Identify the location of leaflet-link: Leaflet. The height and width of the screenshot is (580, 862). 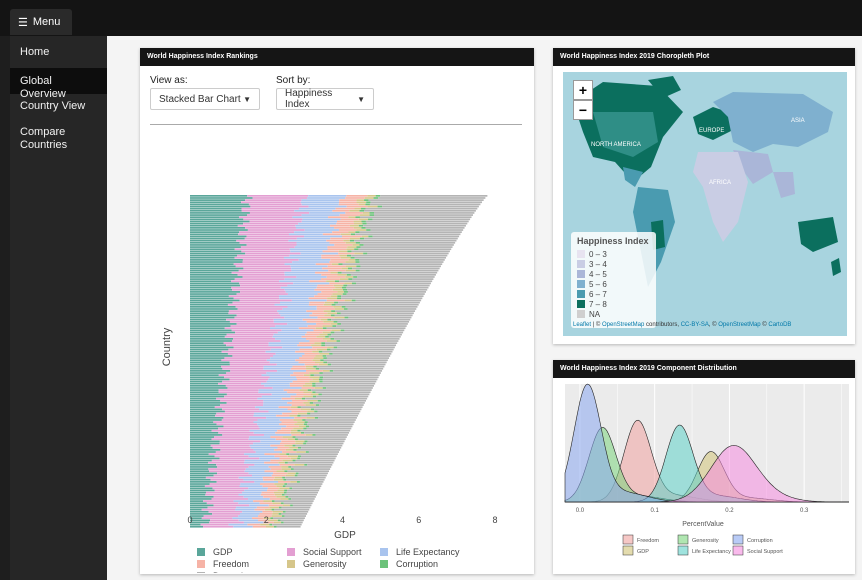
(582, 325).